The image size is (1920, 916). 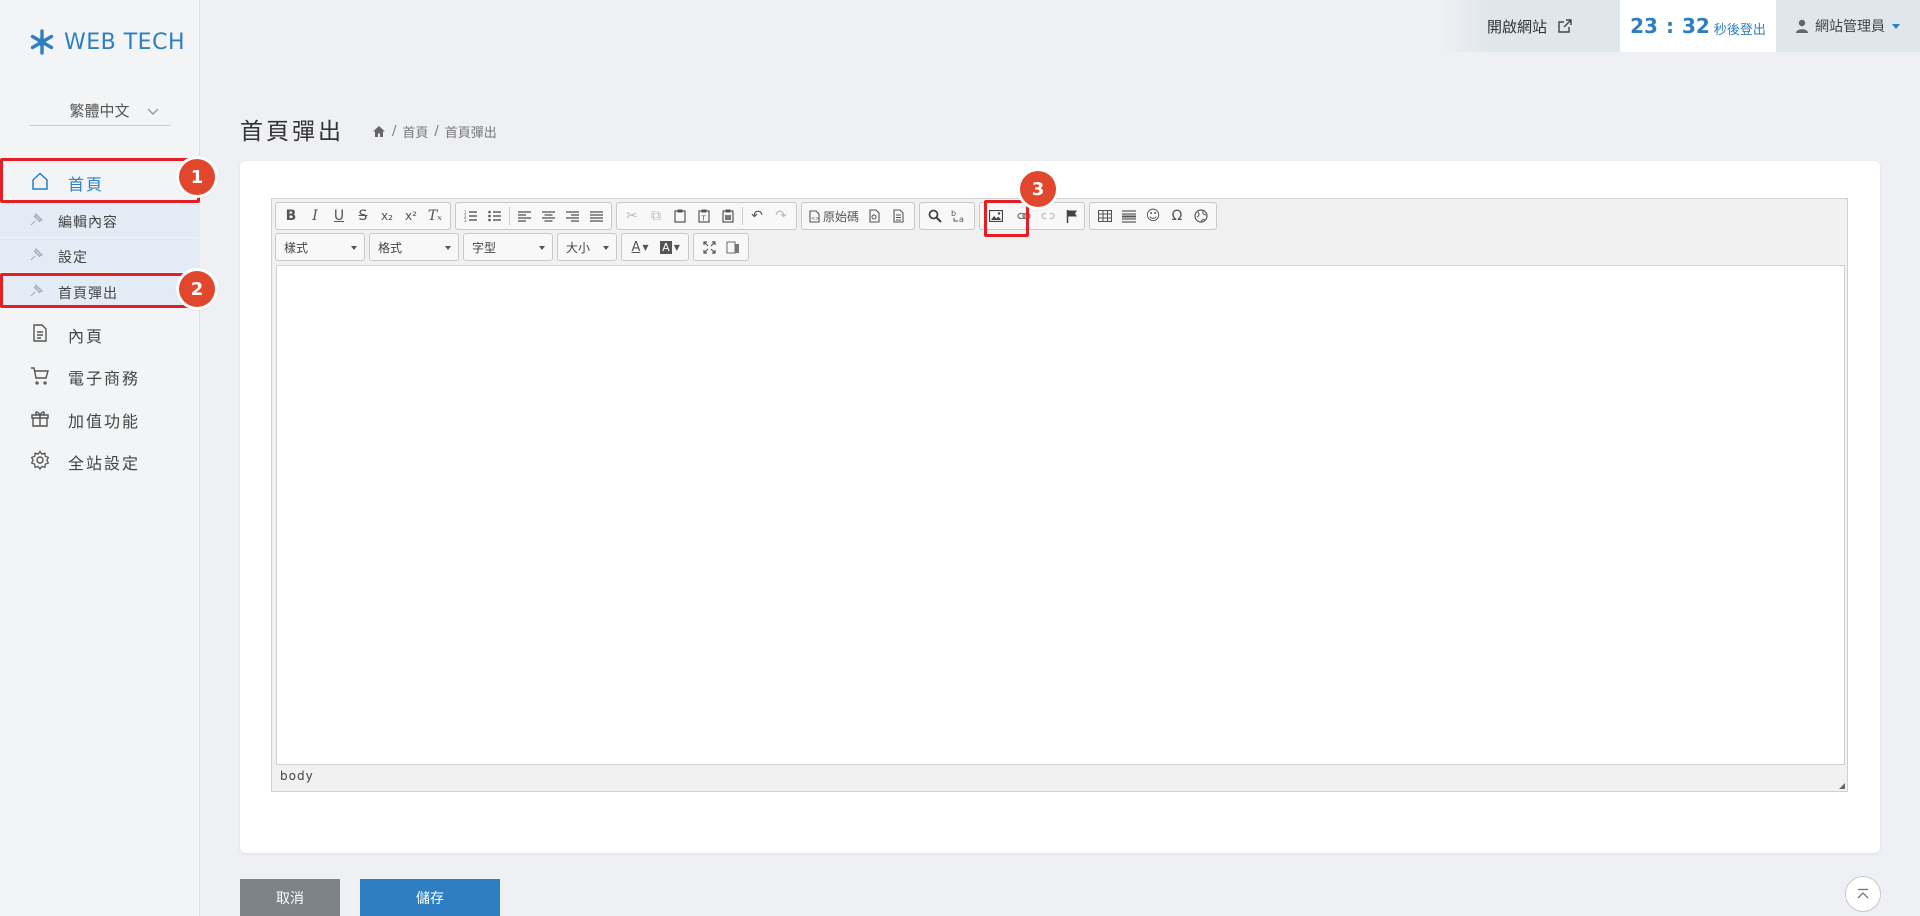 What do you see at coordinates (508, 247) in the screenshot?
I see `font-combo: 字型` at bounding box center [508, 247].